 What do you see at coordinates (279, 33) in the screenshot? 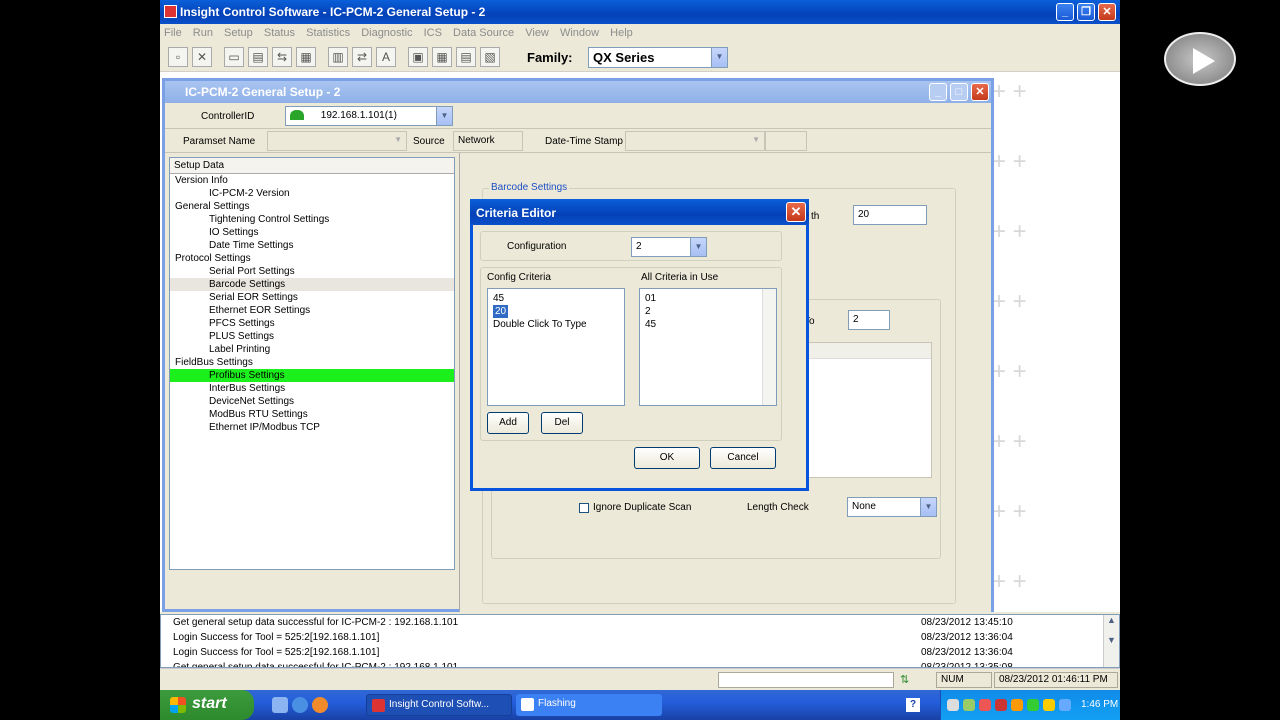
I see `menu-status: Status` at bounding box center [279, 33].